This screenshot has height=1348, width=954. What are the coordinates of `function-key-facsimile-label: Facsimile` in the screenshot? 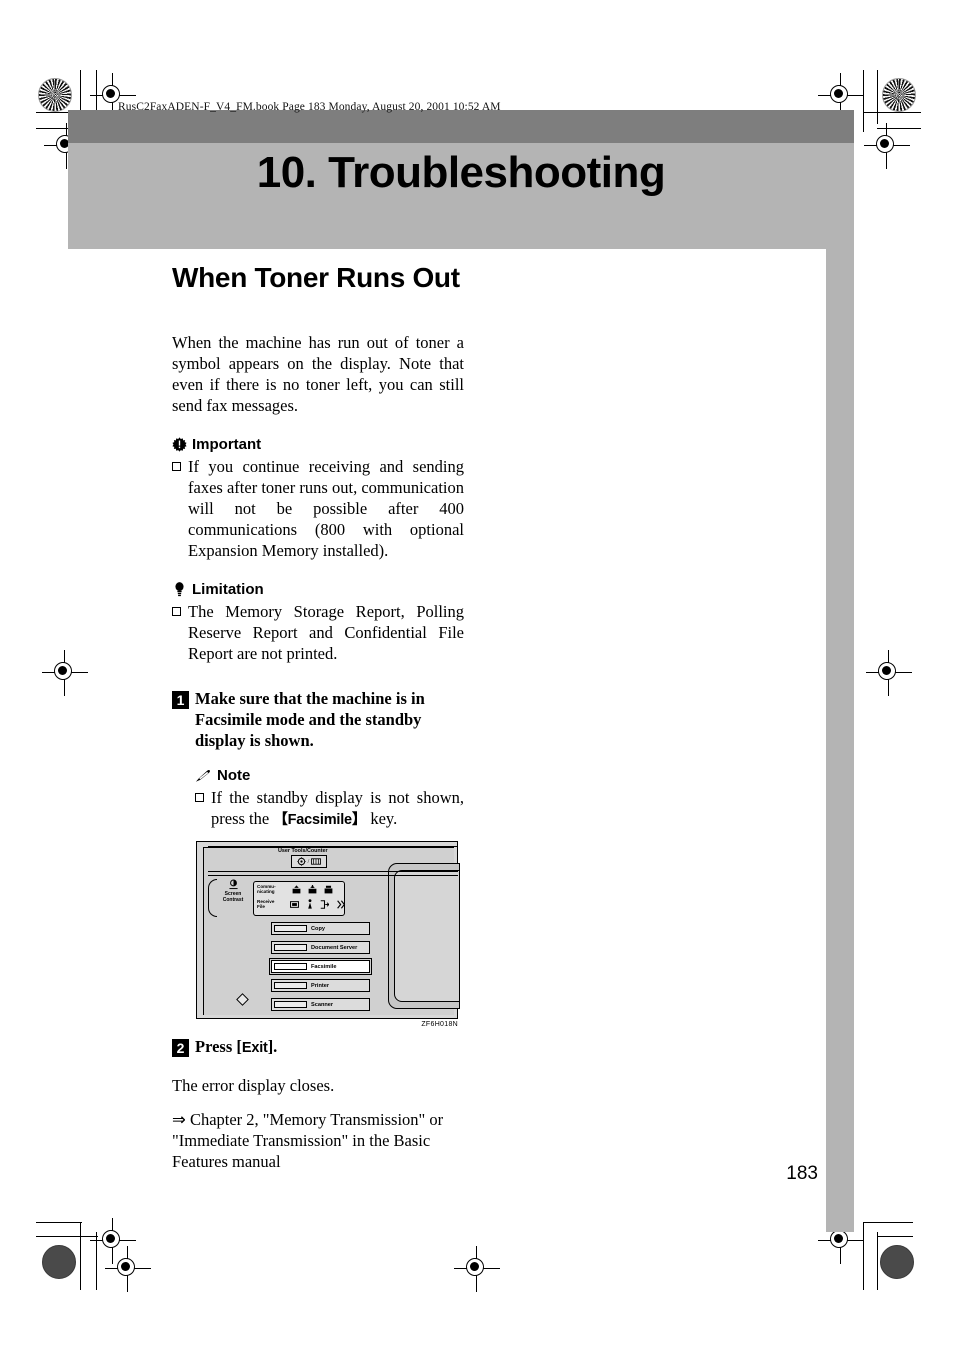 It's located at (324, 966).